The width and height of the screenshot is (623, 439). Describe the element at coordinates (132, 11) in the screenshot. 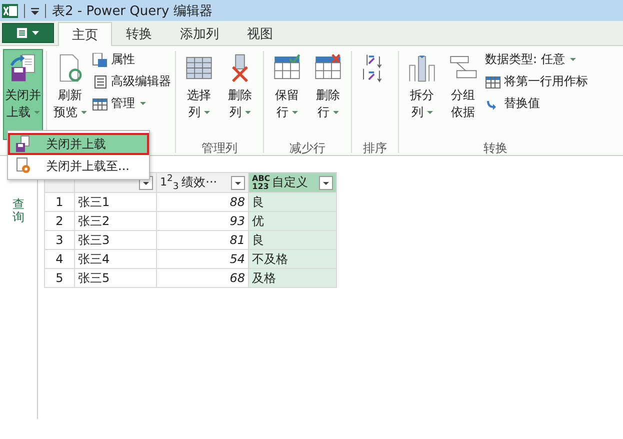

I see `window-title: 表2 - Power Query 编辑器` at that location.